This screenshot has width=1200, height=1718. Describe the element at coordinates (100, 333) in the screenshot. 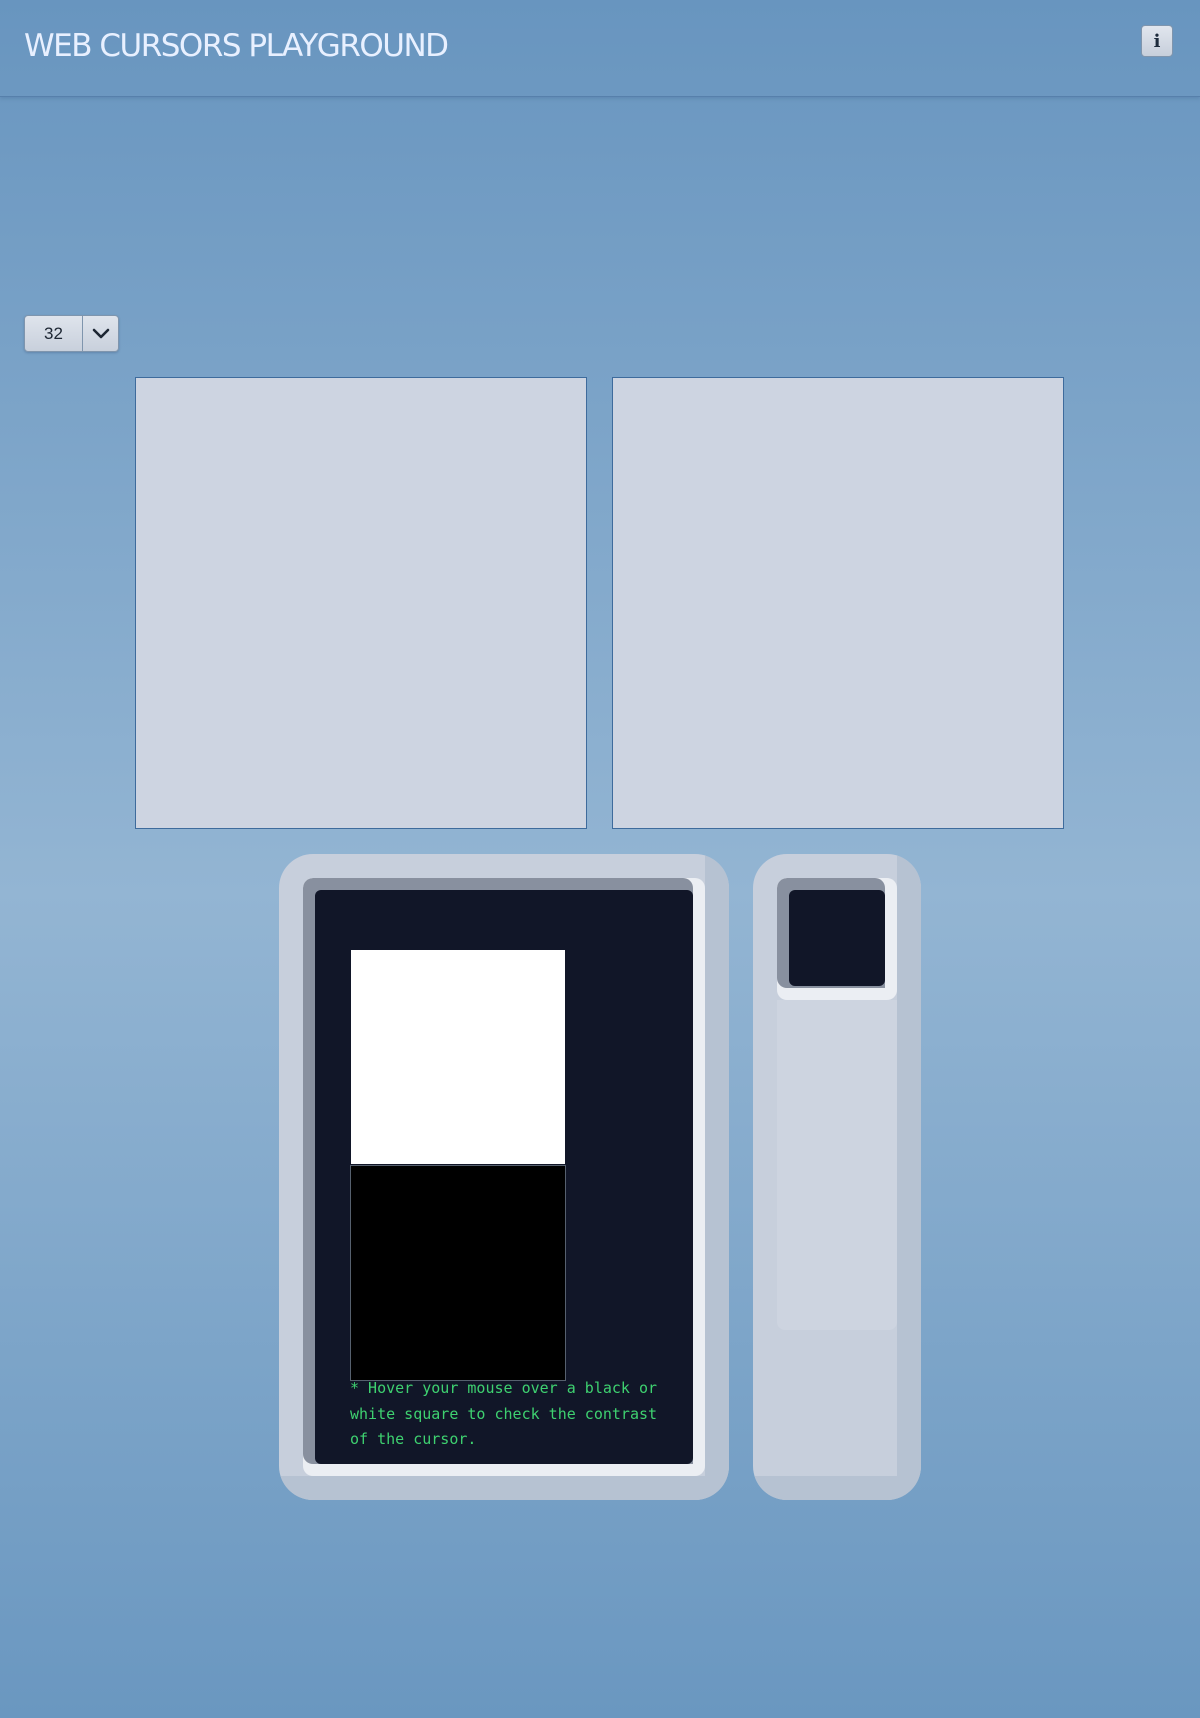

I see `chevron-down-icon` at that location.